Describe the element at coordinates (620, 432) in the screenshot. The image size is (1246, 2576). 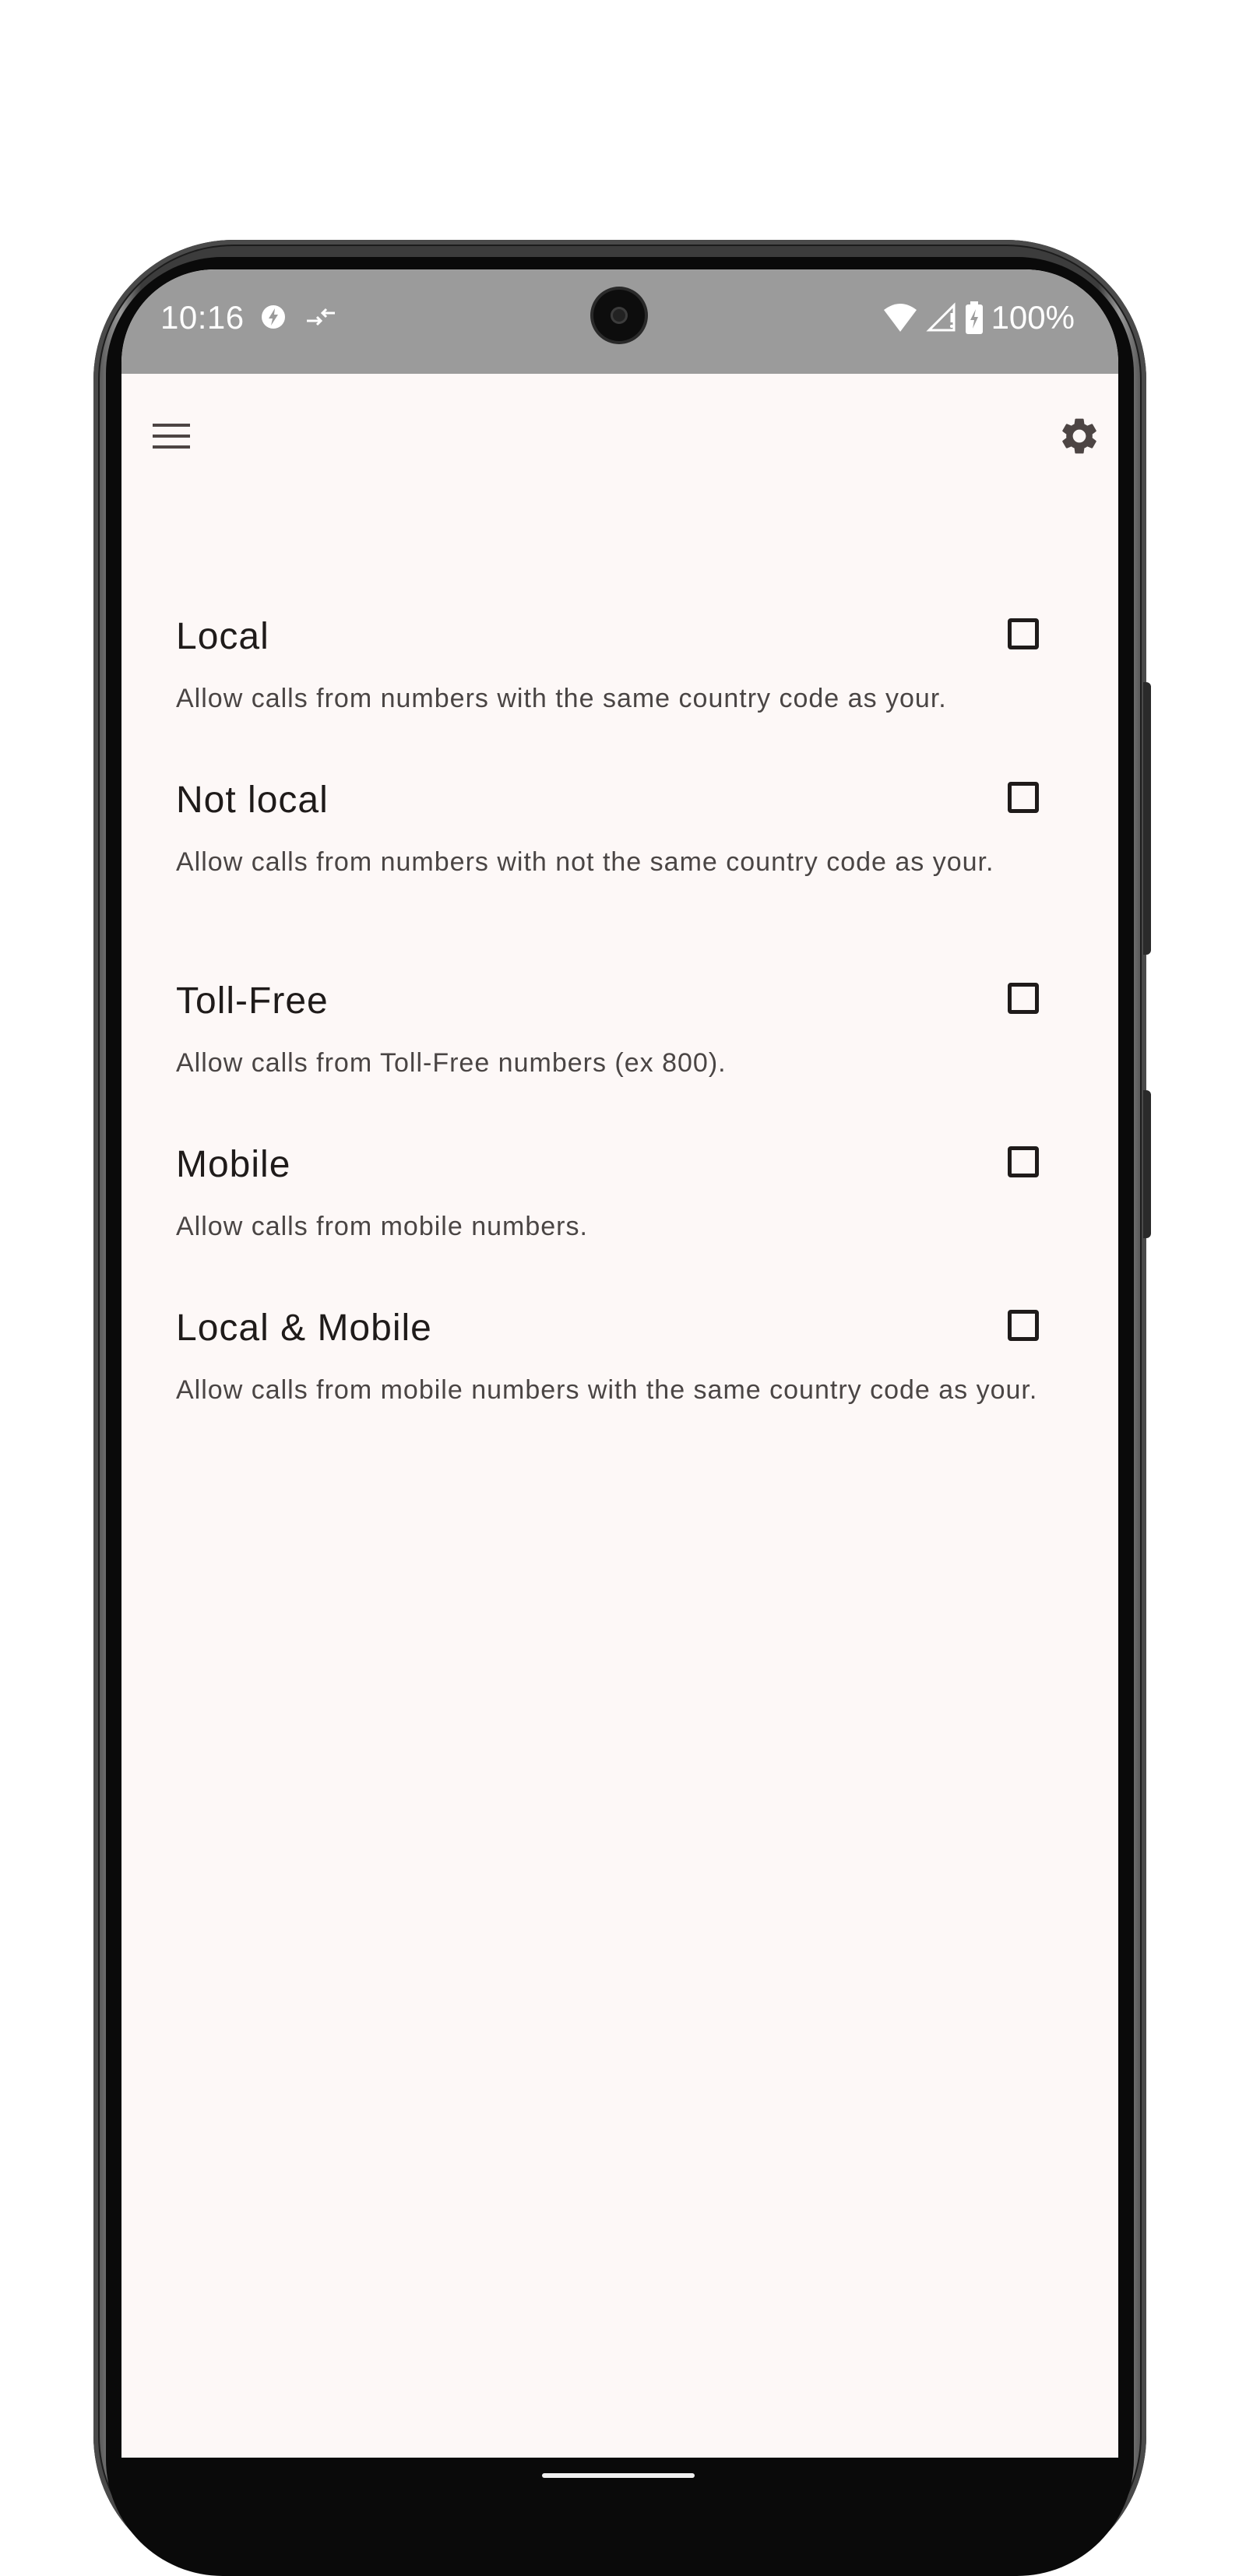
I see `app-bar` at that location.